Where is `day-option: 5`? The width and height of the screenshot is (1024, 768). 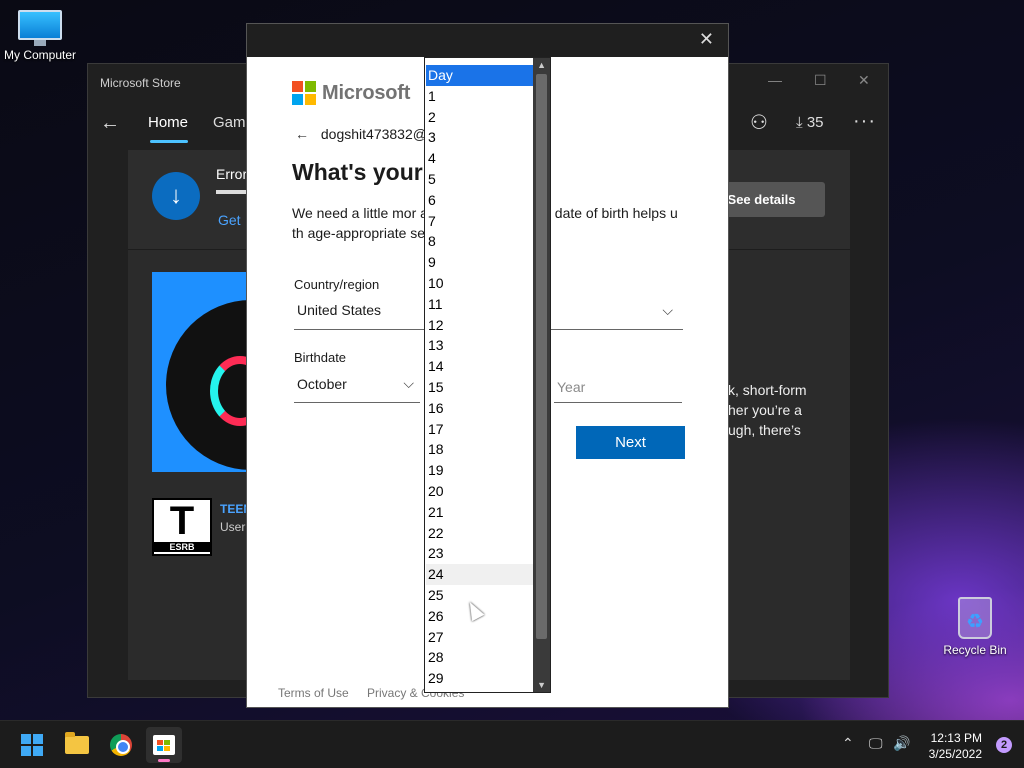 day-option: 5 is located at coordinates (479, 179).